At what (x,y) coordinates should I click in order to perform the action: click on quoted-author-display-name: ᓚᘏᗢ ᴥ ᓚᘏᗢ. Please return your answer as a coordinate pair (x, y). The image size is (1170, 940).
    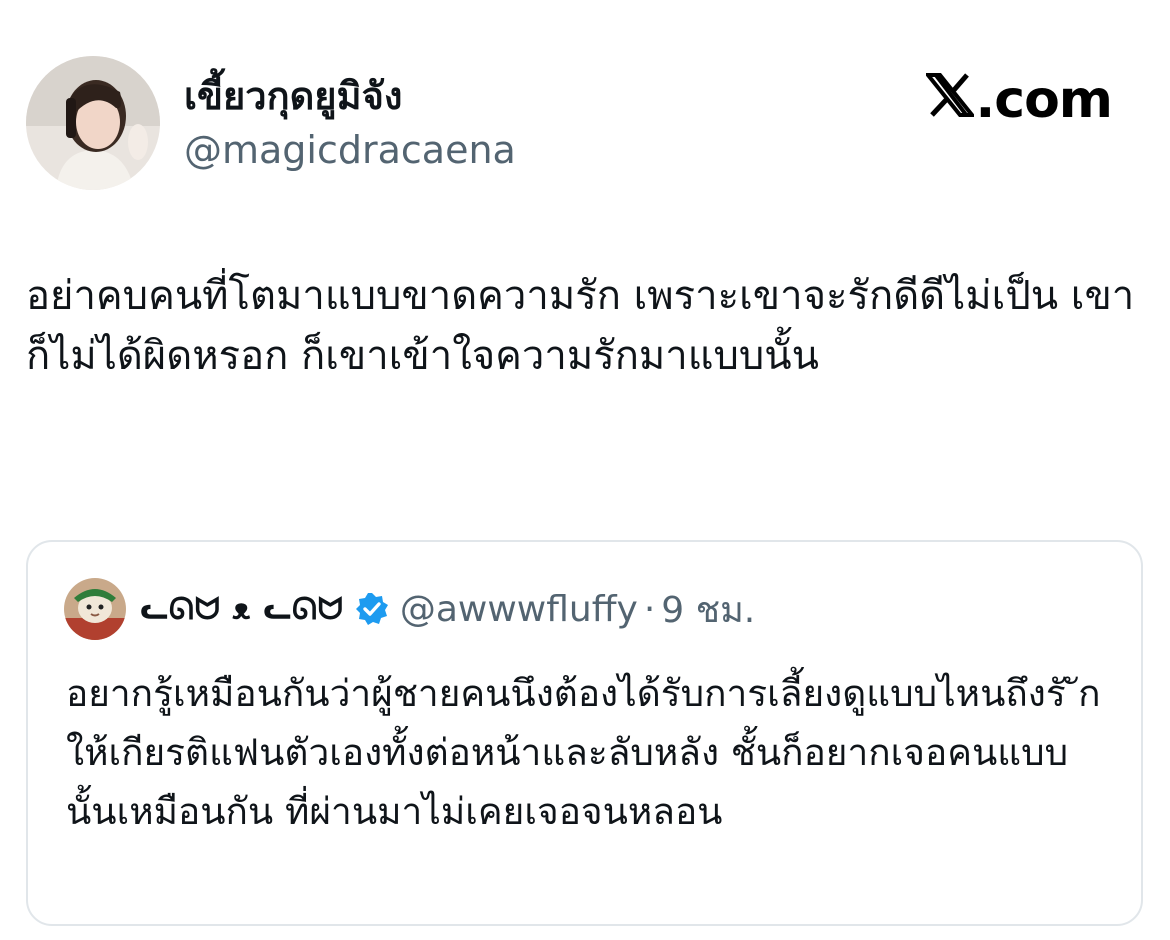
    Looking at the image, I should click on (242, 609).